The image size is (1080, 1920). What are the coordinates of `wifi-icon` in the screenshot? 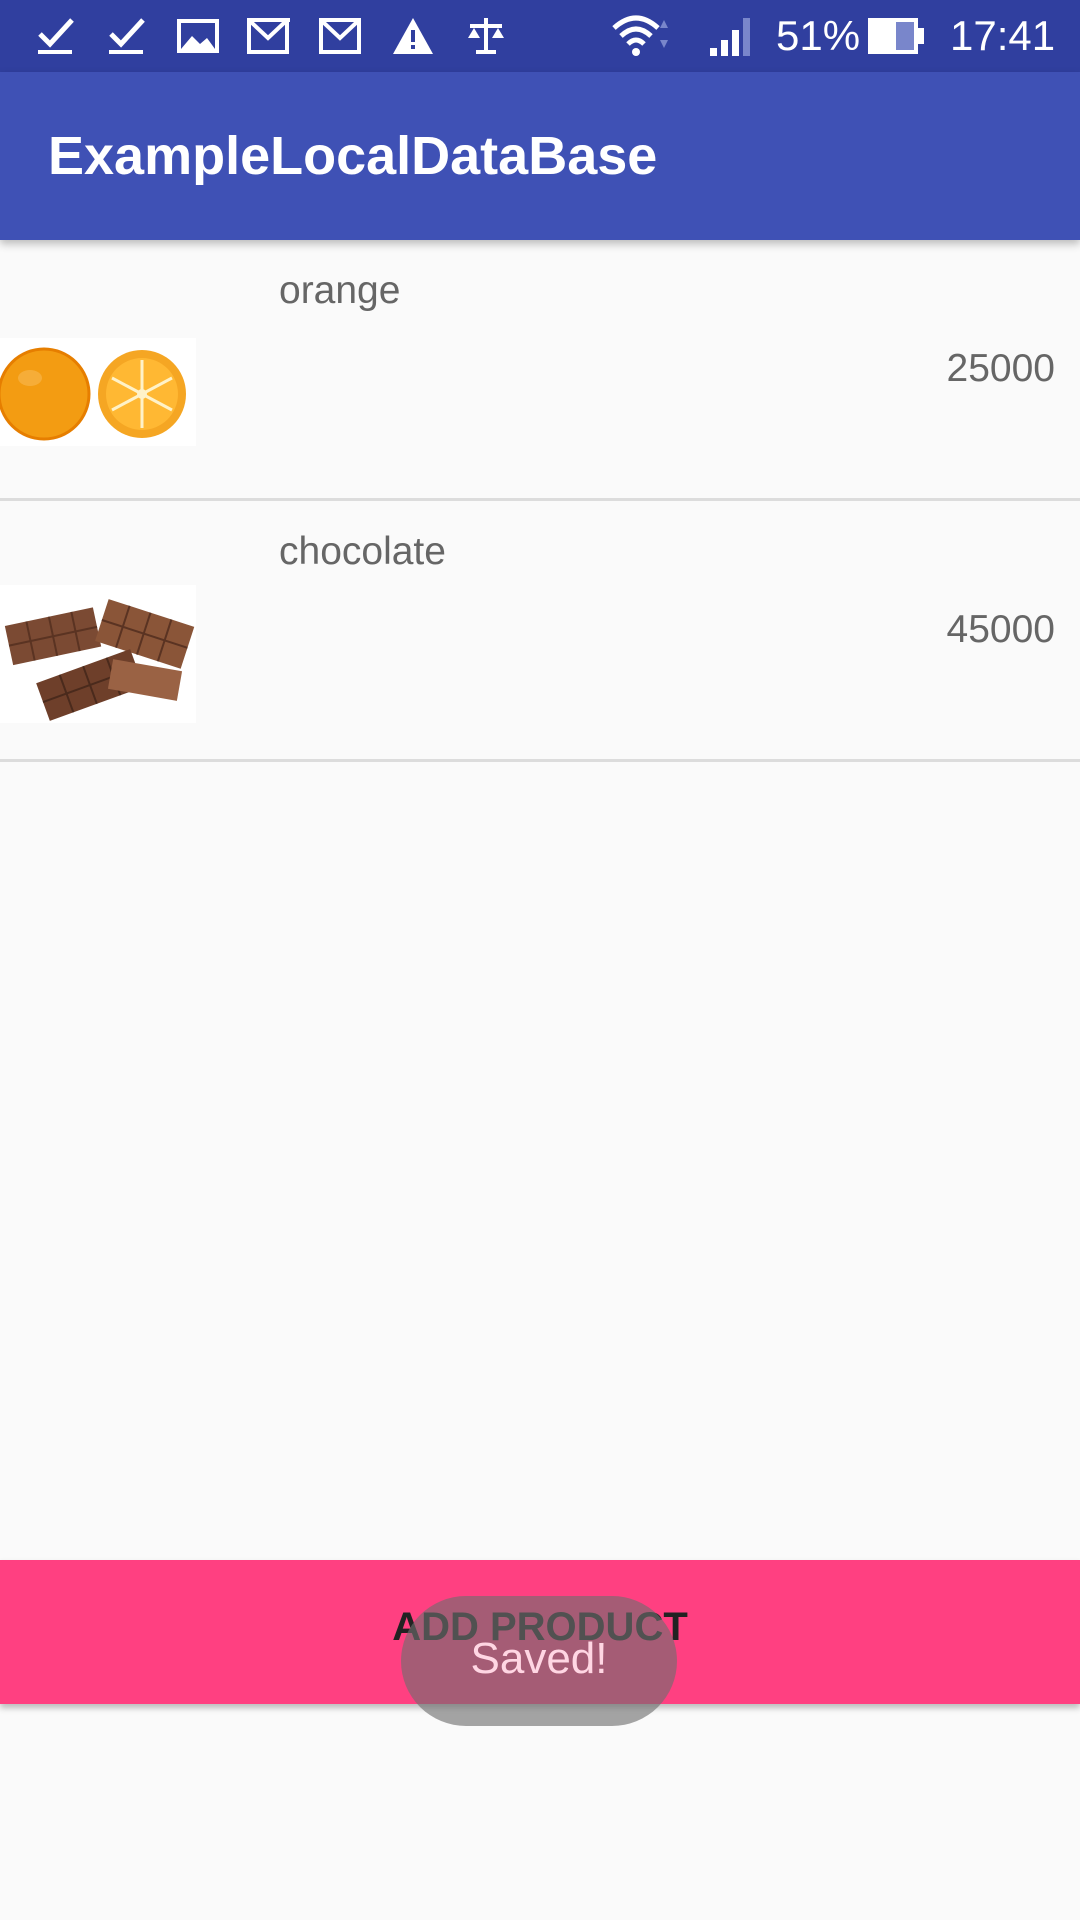 It's located at (640, 35).